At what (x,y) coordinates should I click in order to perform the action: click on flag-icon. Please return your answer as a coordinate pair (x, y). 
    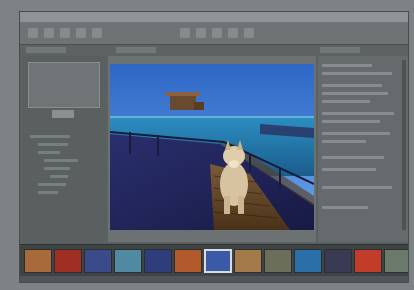
    Looking at the image, I should click on (201, 33).